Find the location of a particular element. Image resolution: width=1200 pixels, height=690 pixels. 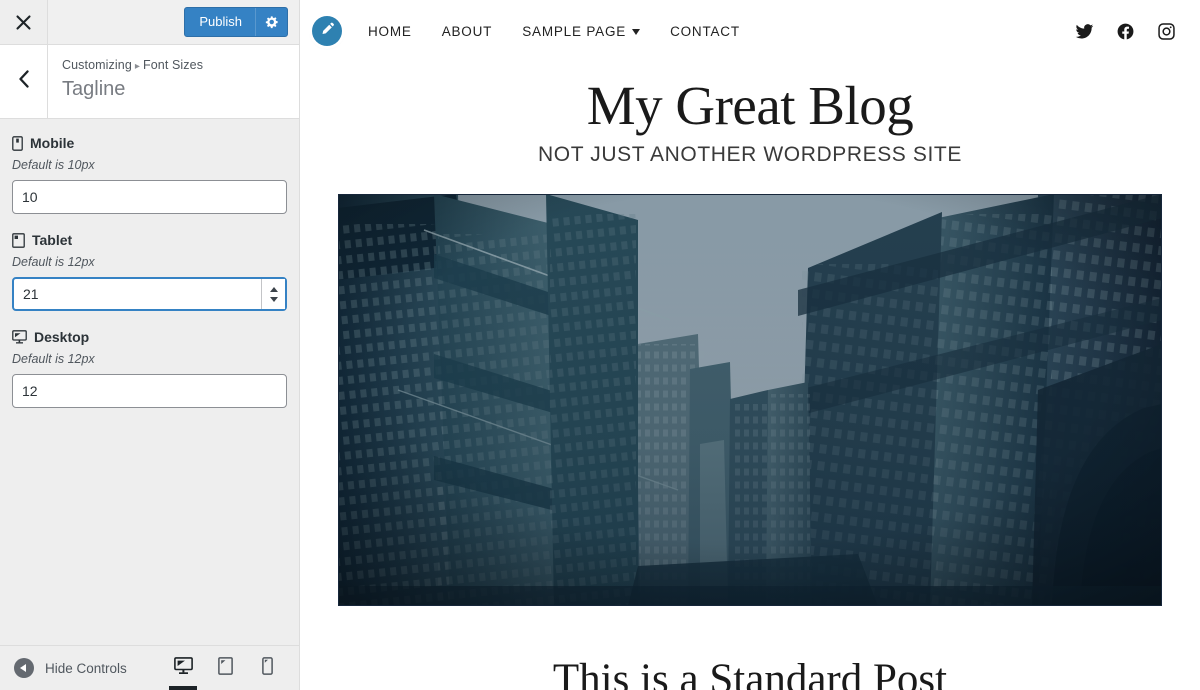

nav-item-sample-page: SAMPLE PAGE is located at coordinates (581, 31).